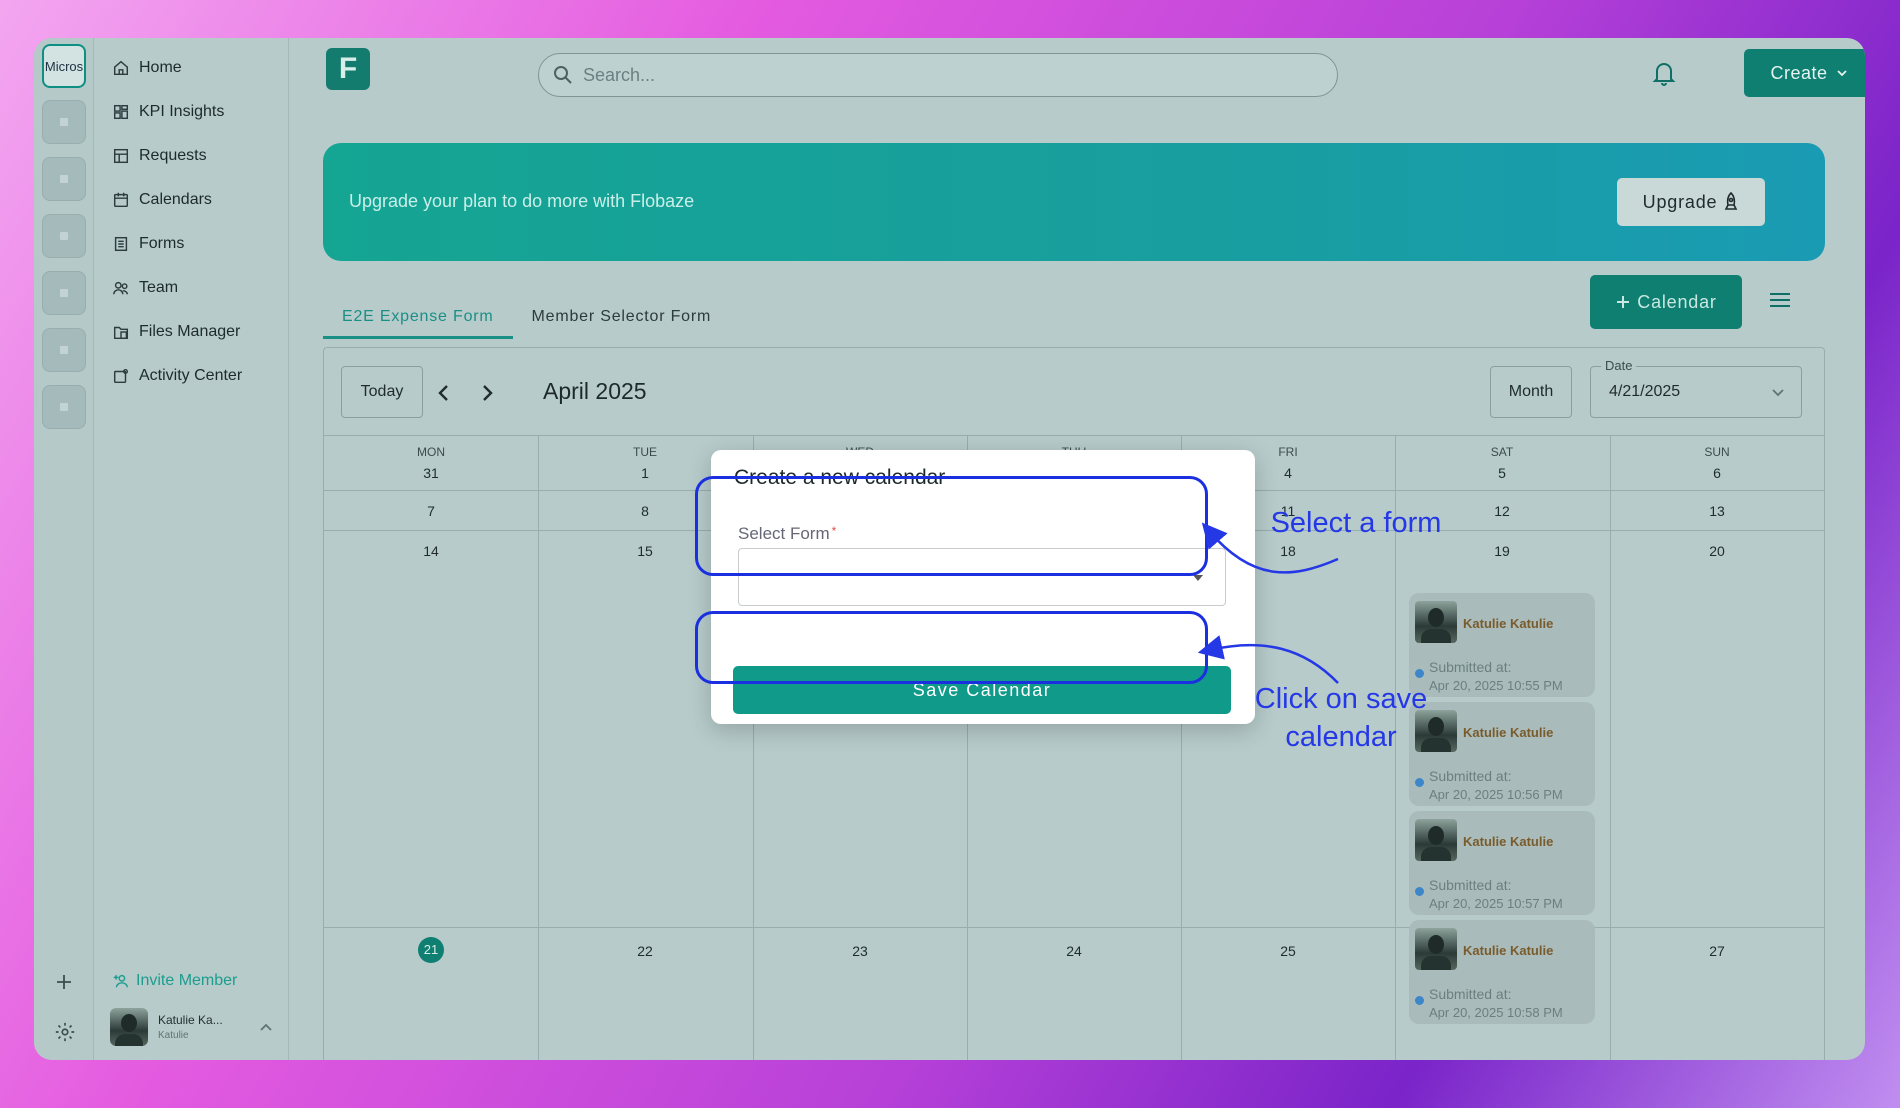  I want to click on notification-bell-icon, so click(1664, 75).